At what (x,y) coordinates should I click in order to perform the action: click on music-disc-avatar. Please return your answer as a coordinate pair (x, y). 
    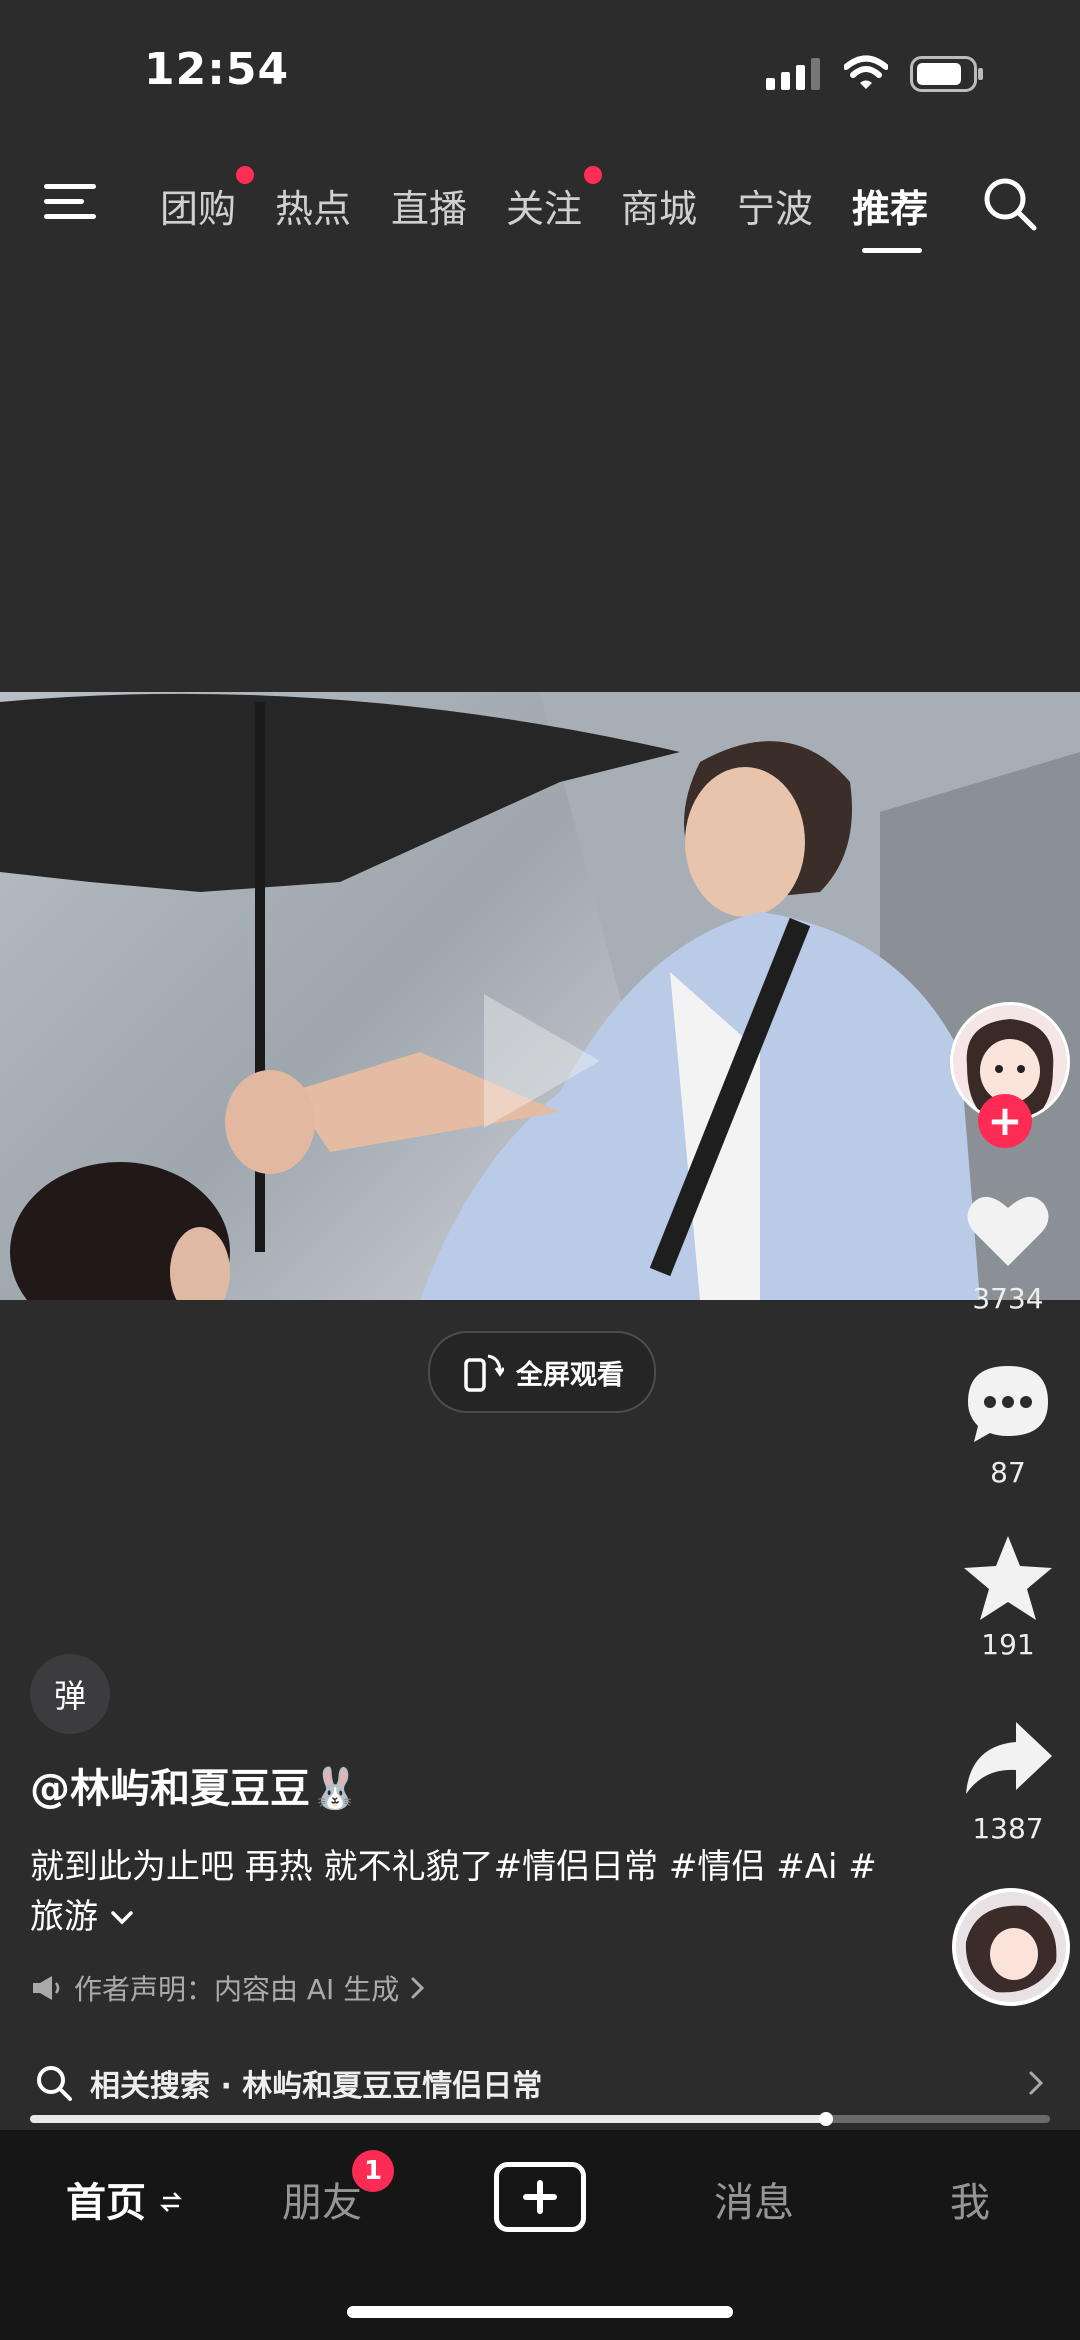
    Looking at the image, I should click on (1011, 1947).